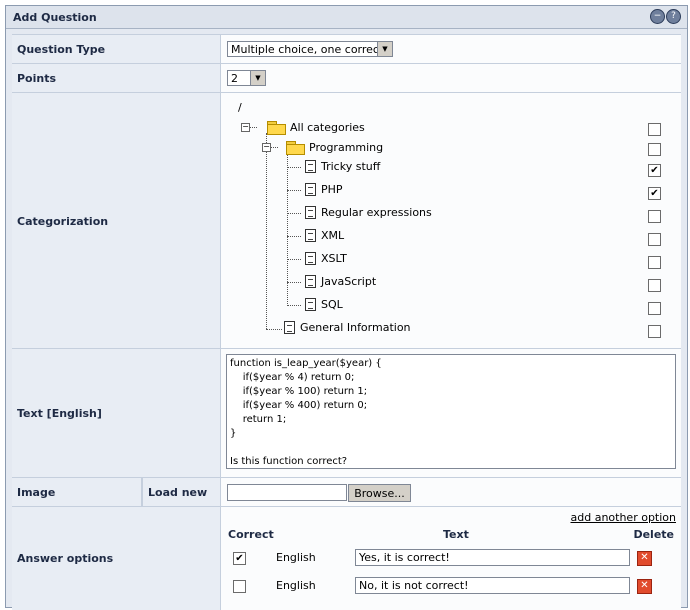 This screenshot has height=610, width=690. I want to click on window-title: Add Question, so click(55, 17).